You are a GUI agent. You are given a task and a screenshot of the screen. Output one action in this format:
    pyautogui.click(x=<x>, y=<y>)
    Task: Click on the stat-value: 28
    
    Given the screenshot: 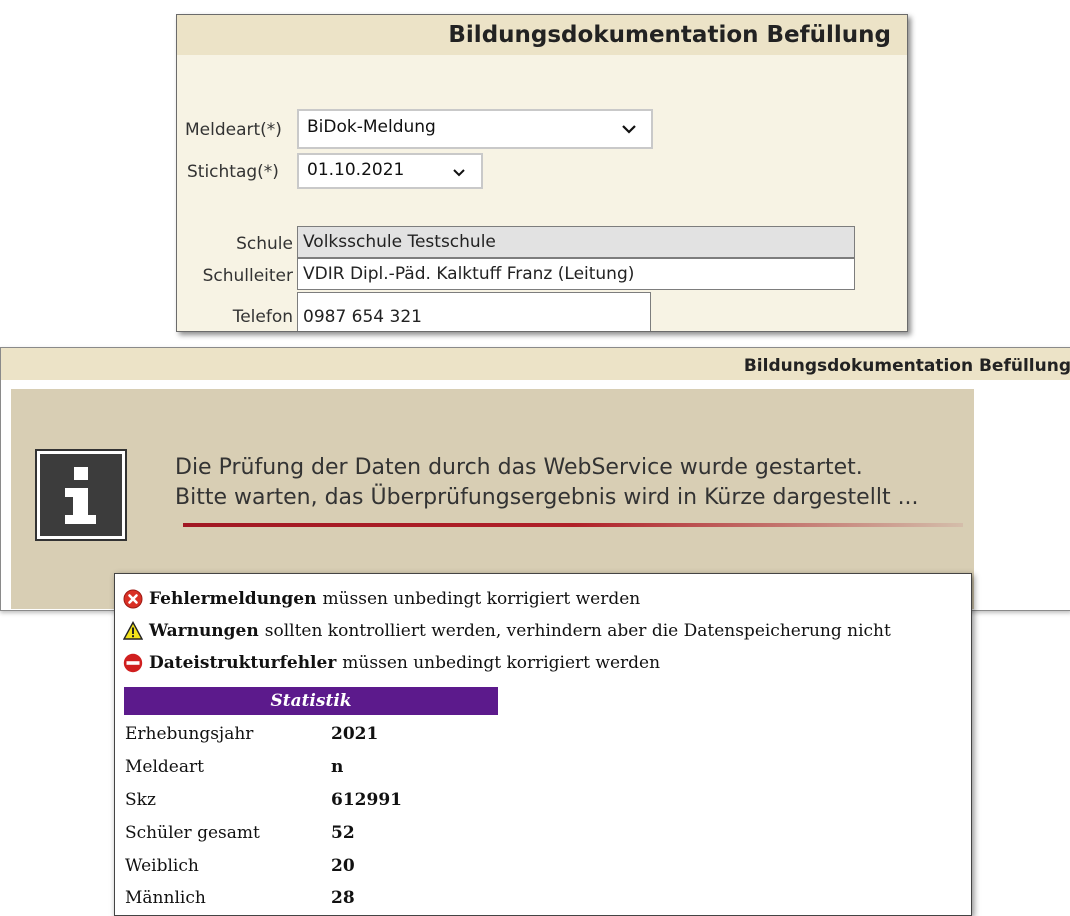 What is the action you would take?
    pyautogui.click(x=343, y=898)
    